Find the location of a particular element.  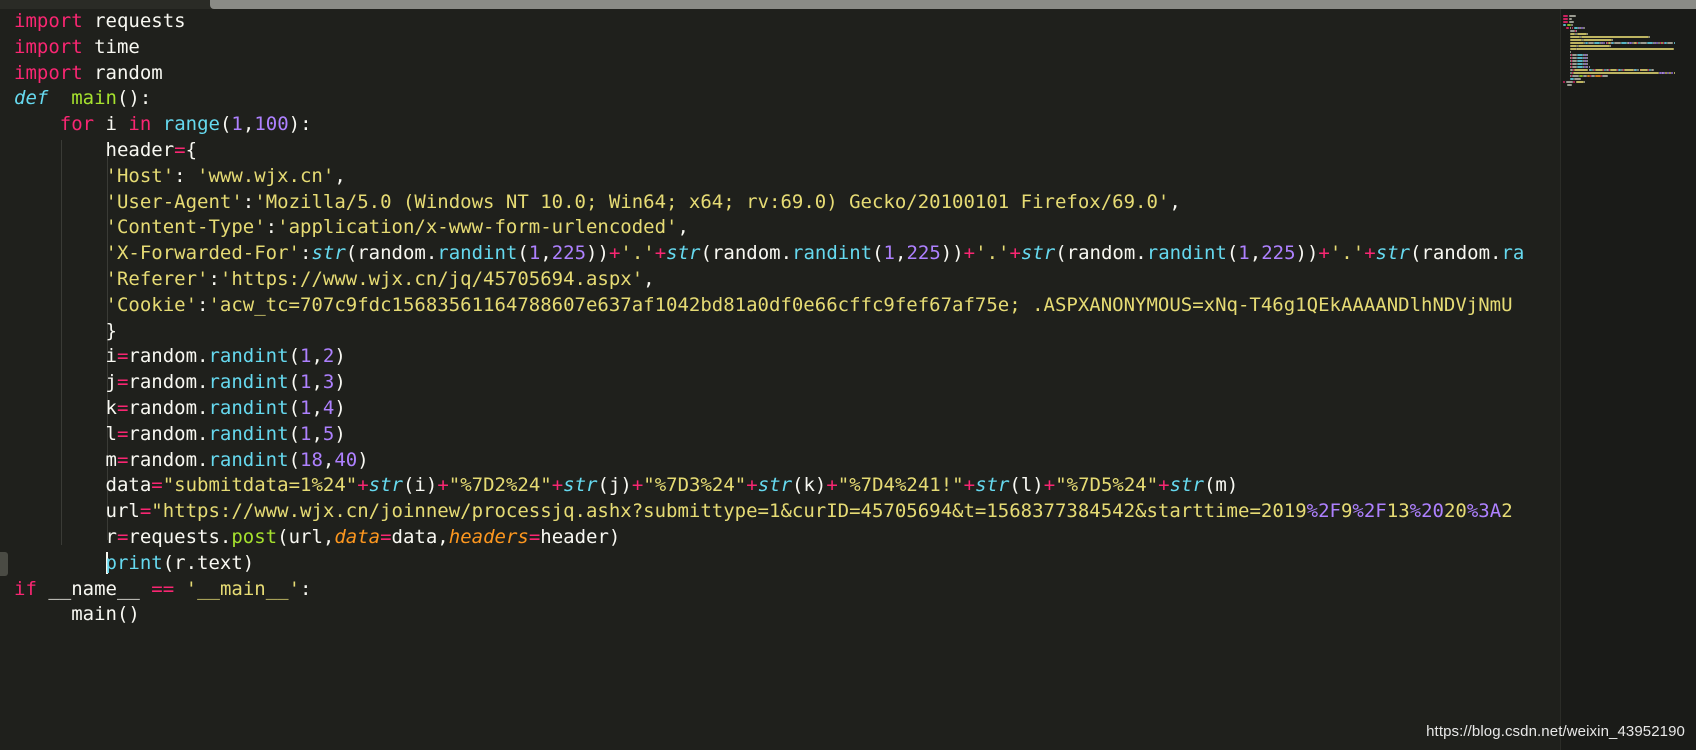

code-line: 'Host': 'www.wjx.cn', is located at coordinates (787, 177).